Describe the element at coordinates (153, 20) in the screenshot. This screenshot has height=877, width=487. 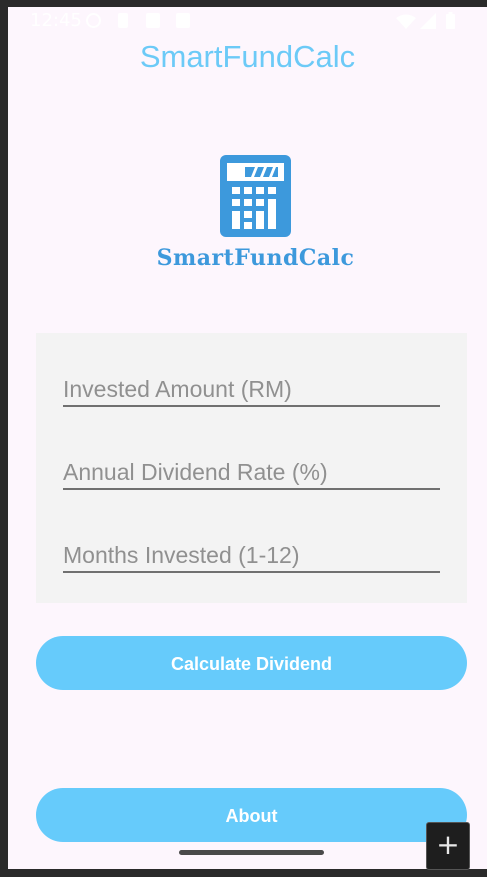
I see `notification-icon` at that location.